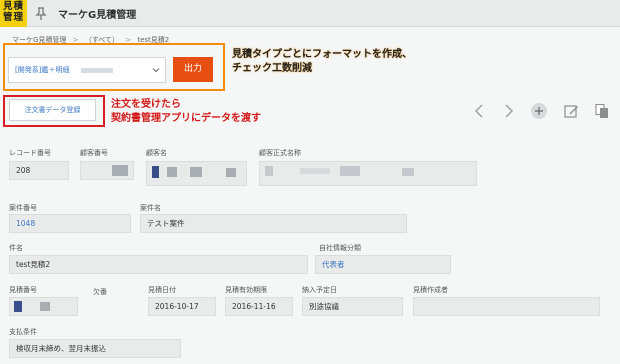 This screenshot has height=364, width=620. What do you see at coordinates (383, 264) in the screenshot?
I see `company-info-link: 代表者` at bounding box center [383, 264].